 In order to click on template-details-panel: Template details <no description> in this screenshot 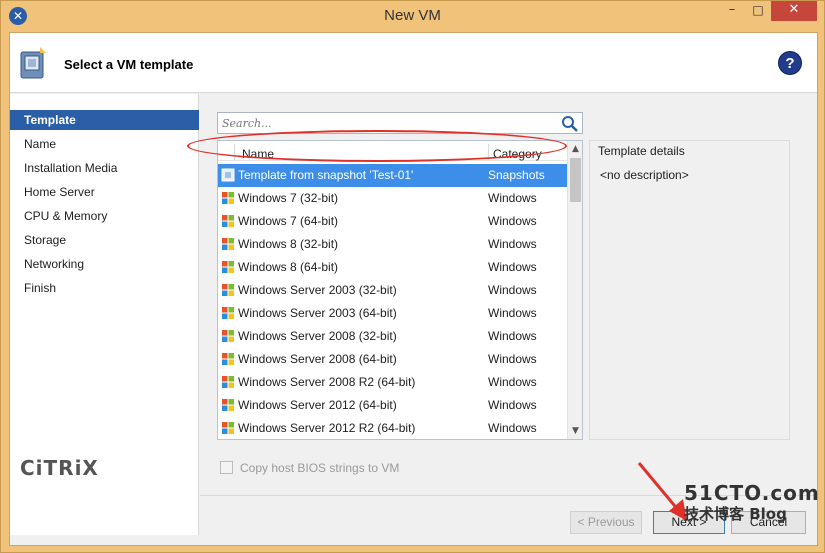, I will do `click(689, 290)`.